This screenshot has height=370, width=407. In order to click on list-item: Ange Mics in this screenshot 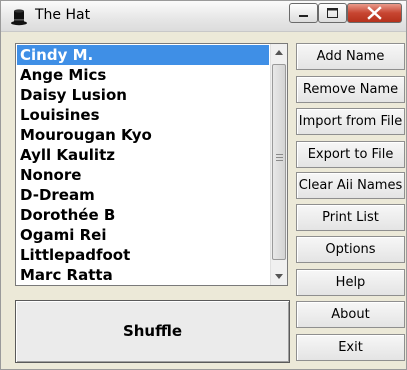, I will do `click(143, 75)`.